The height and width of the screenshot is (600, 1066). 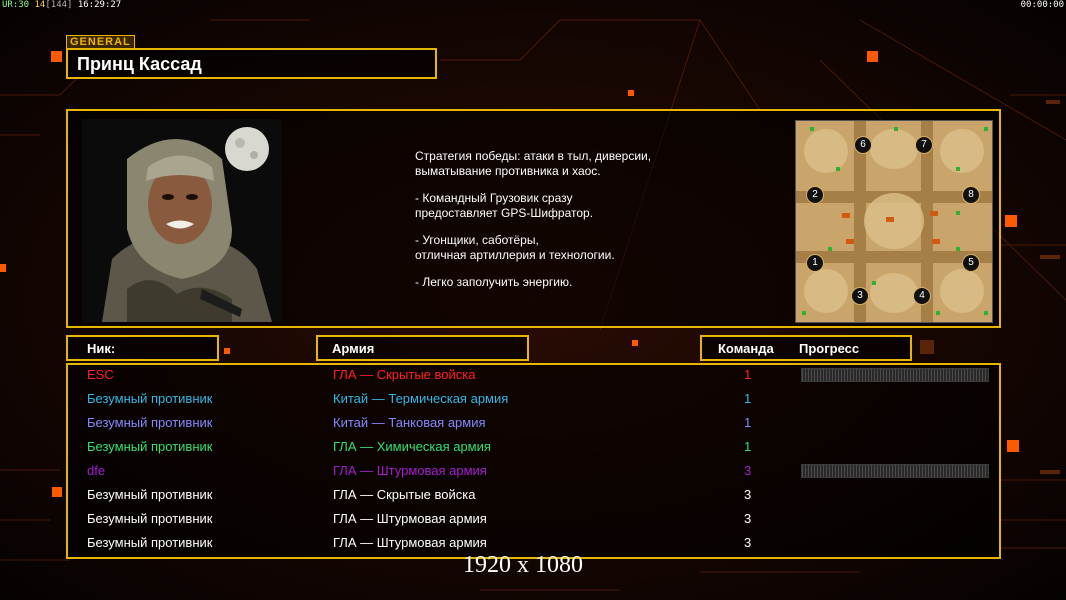 I want to click on column-label-team: Команда, so click(x=746, y=348).